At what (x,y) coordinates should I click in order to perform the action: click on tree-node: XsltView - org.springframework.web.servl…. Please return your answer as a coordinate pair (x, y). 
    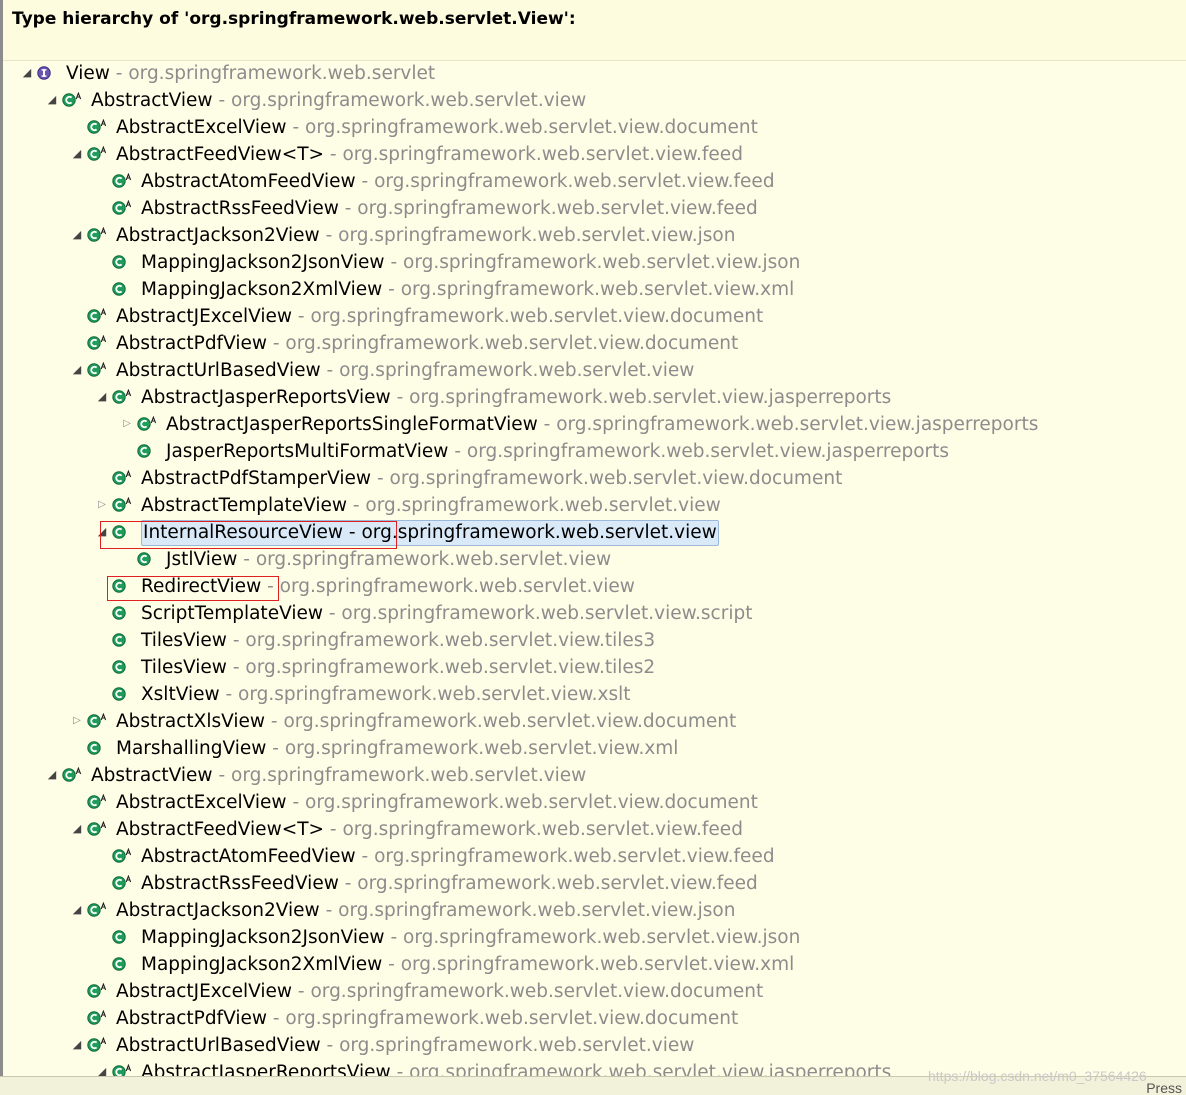
    Looking at the image, I should click on (593, 695).